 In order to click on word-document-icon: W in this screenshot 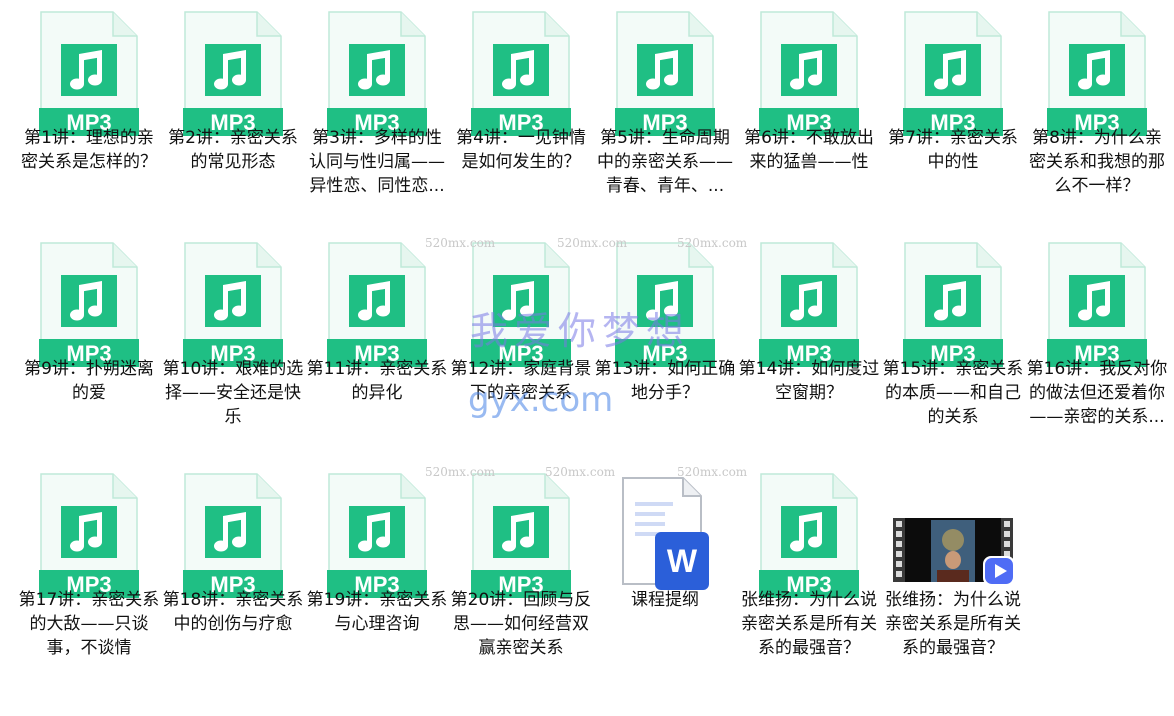, I will do `click(665, 533)`.